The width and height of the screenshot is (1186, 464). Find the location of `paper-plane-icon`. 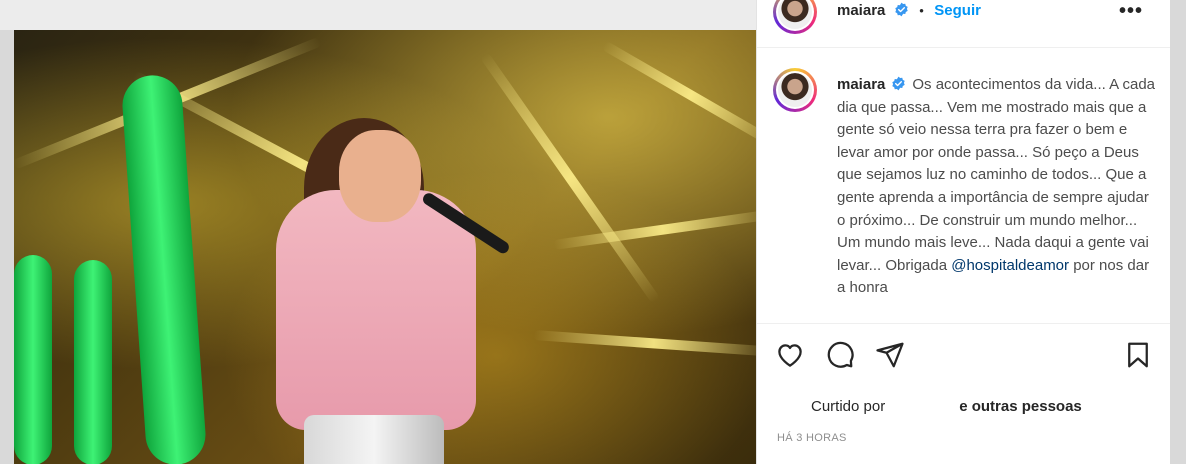

paper-plane-icon is located at coordinates (890, 355).